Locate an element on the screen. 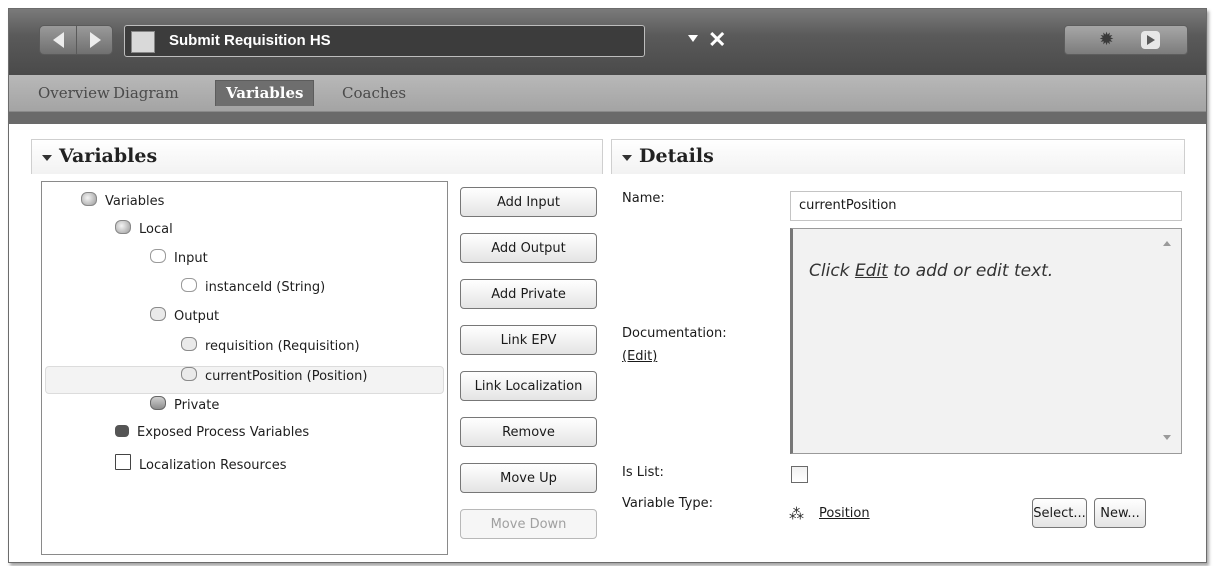 Image resolution: width=1213 pixels, height=566 pixels. run-button is located at coordinates (1150, 40).